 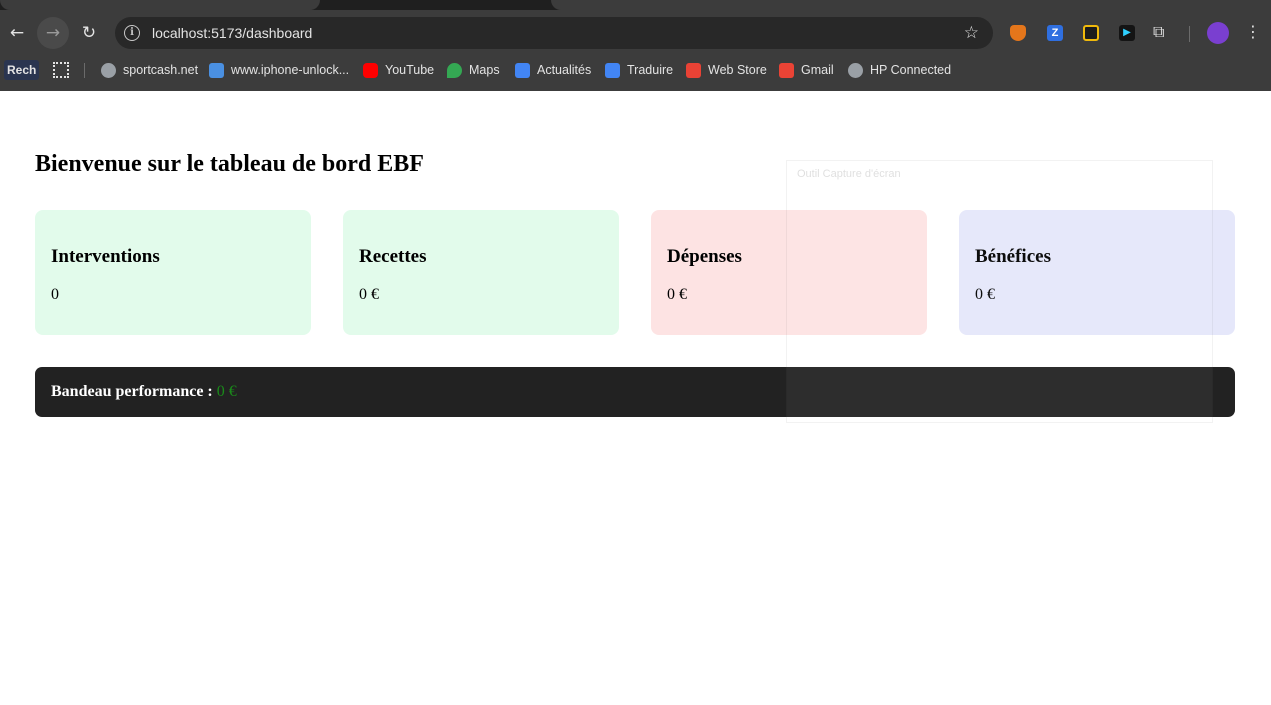 What do you see at coordinates (1018, 33) in the screenshot?
I see `metamask-extension-icon` at bounding box center [1018, 33].